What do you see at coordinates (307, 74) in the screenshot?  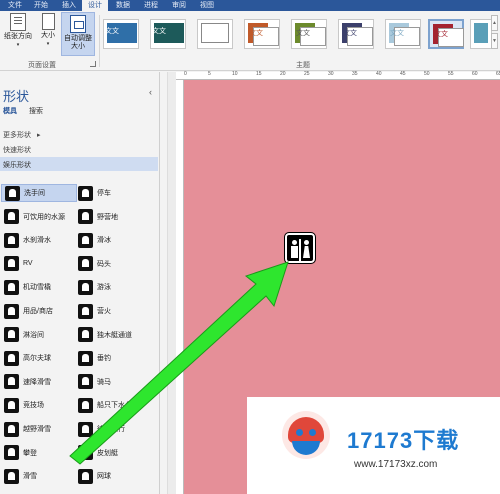 I see `ruler-tick-label: 25` at bounding box center [307, 74].